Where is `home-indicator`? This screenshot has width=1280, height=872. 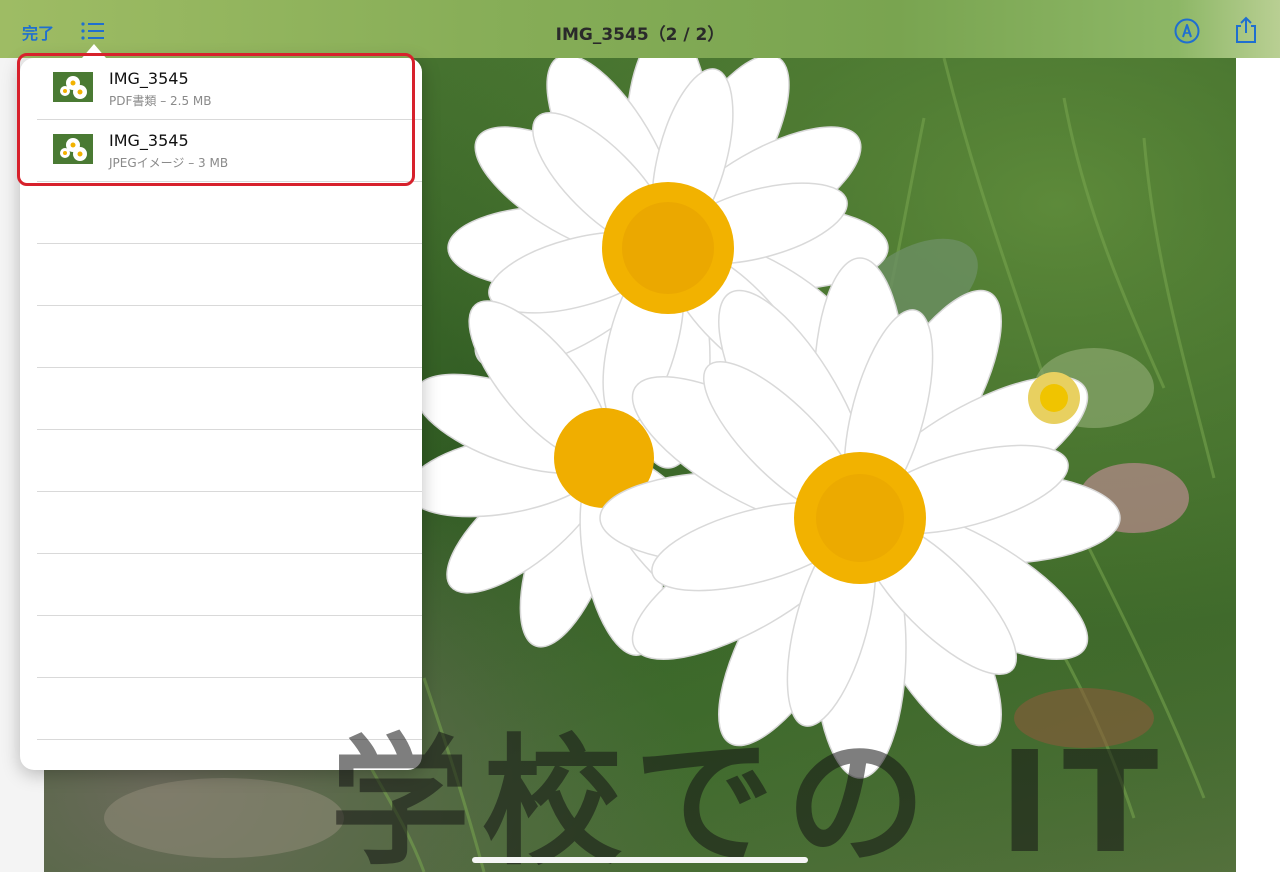
home-indicator is located at coordinates (640, 860).